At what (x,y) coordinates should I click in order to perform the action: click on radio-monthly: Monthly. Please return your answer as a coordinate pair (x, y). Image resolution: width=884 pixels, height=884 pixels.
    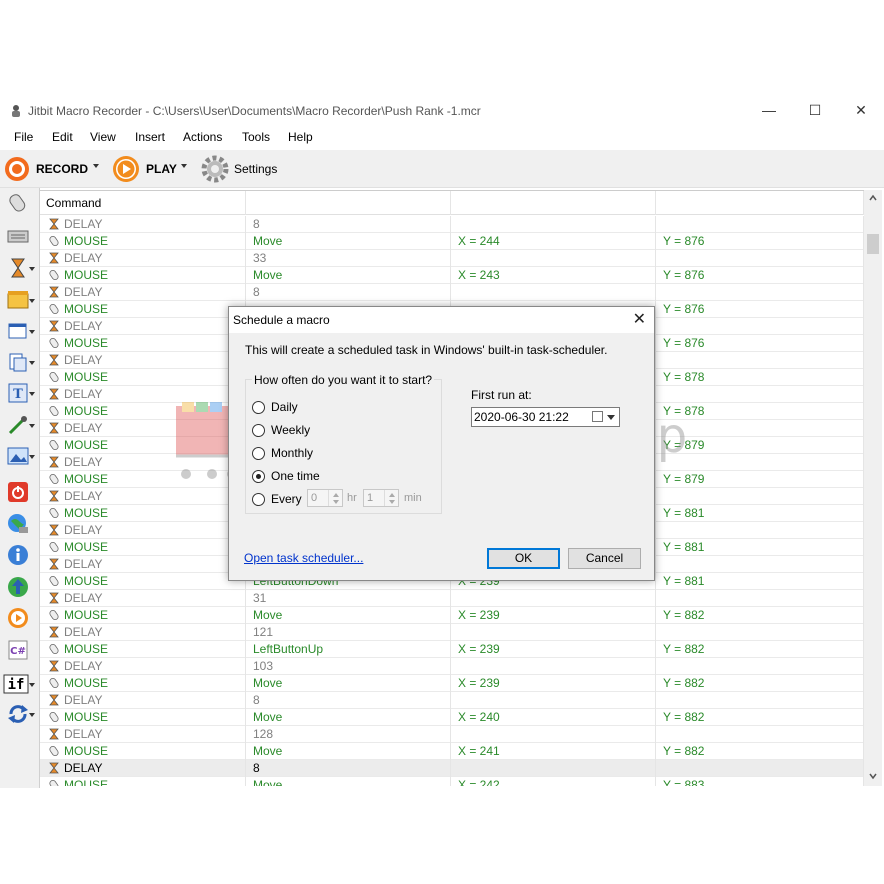
    Looking at the image, I should click on (282, 453).